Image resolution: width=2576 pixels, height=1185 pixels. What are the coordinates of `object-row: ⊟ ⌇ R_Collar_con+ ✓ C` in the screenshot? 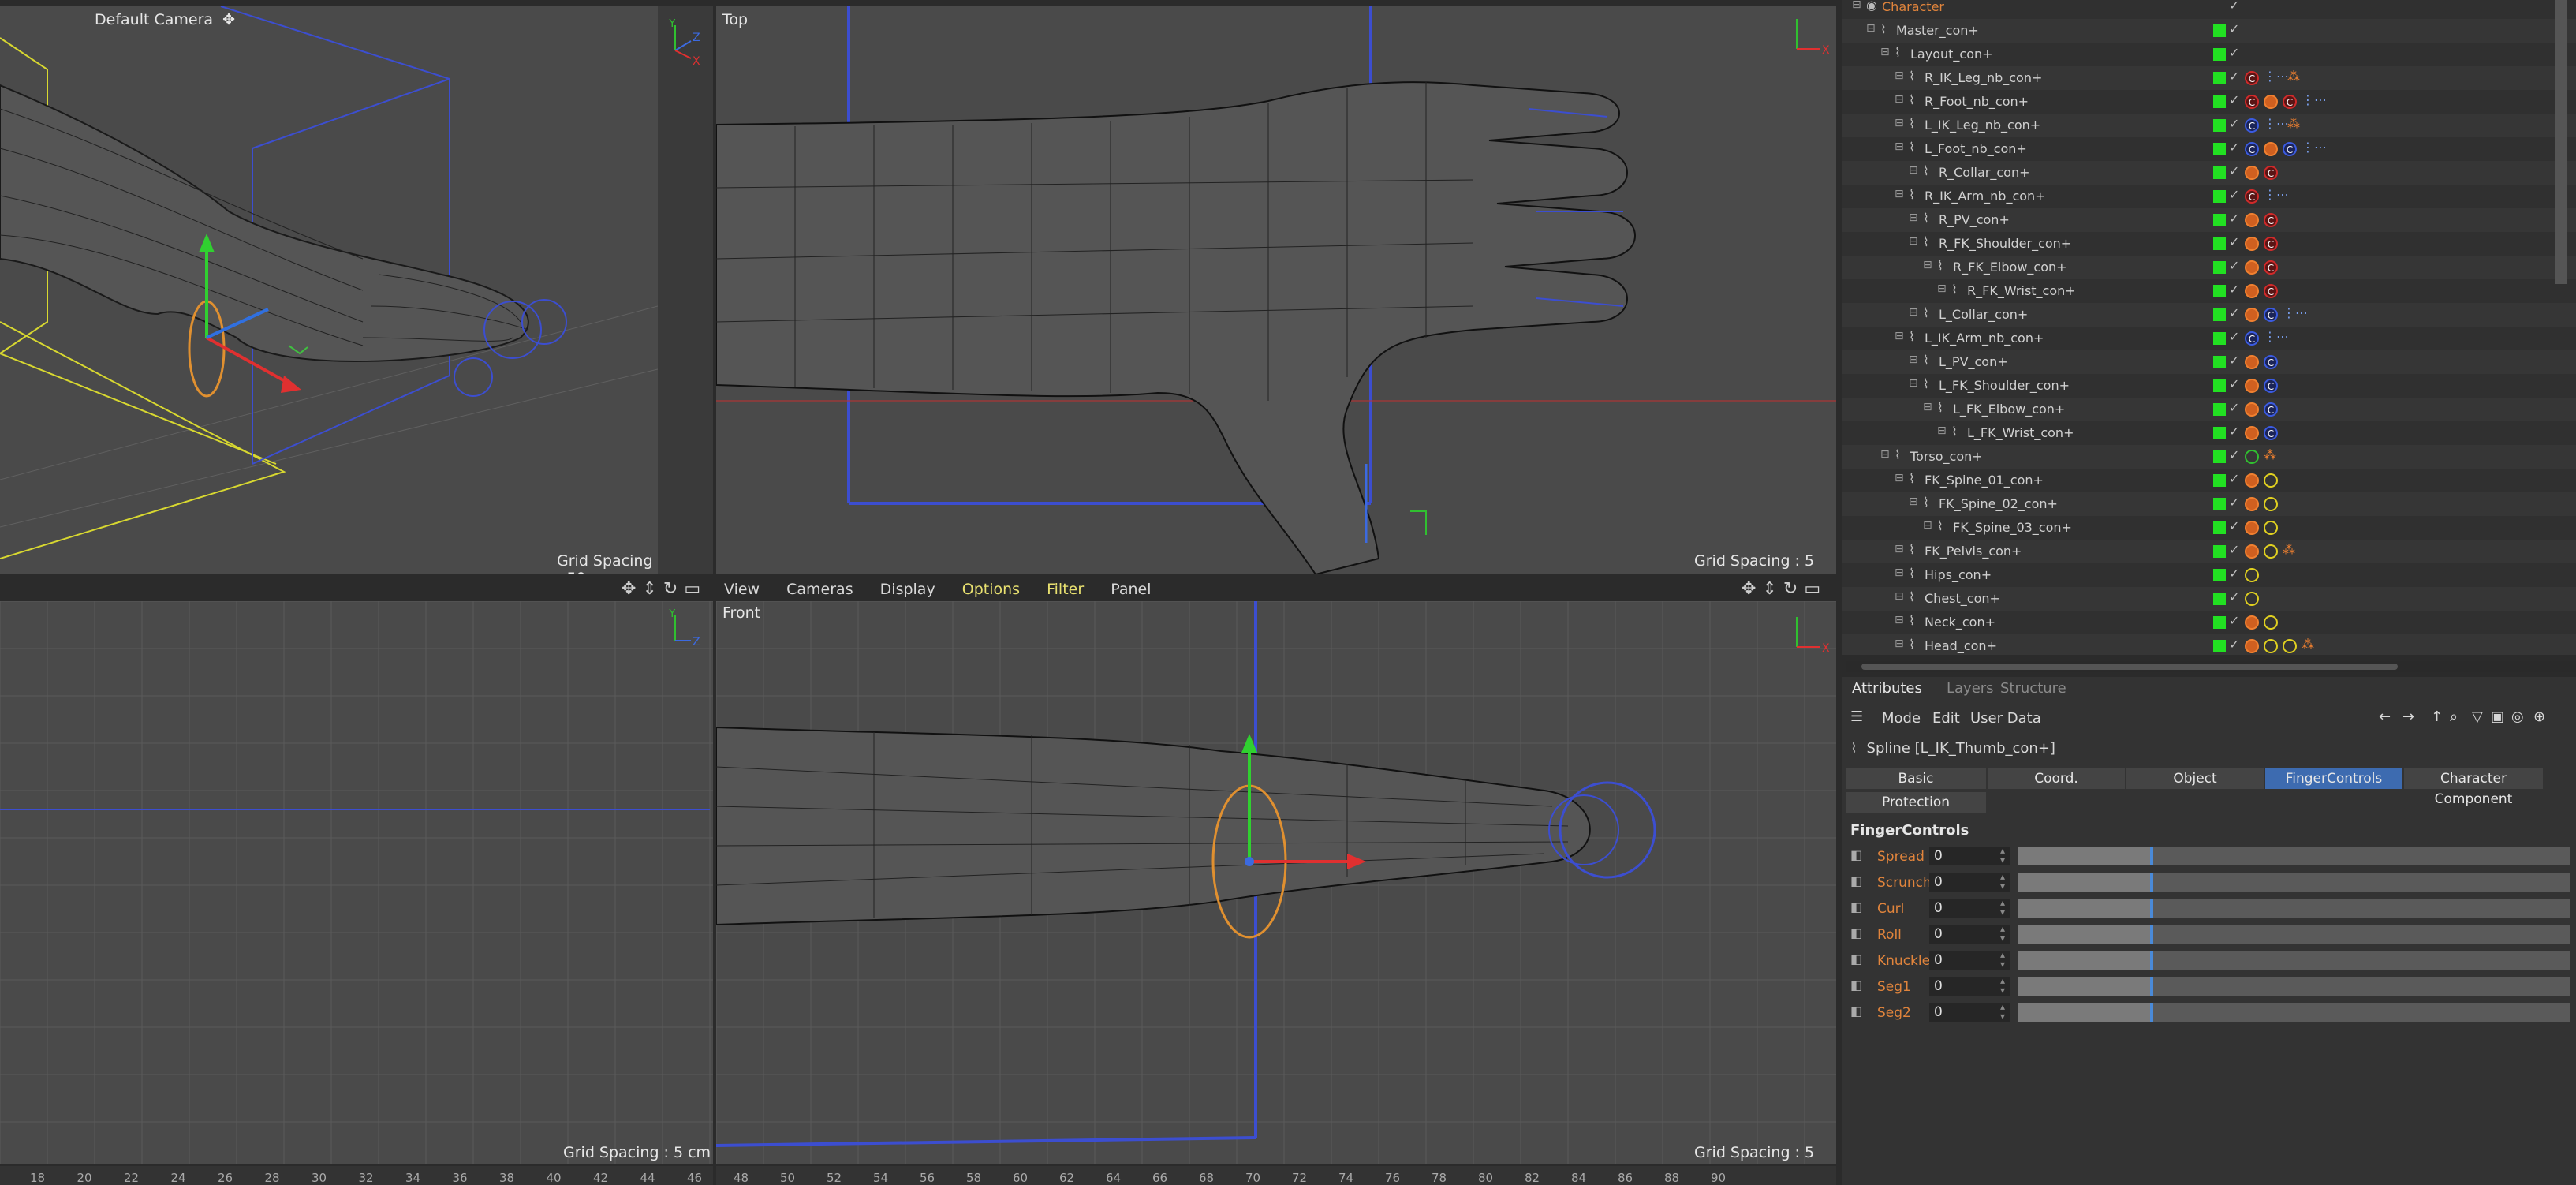 It's located at (2209, 173).